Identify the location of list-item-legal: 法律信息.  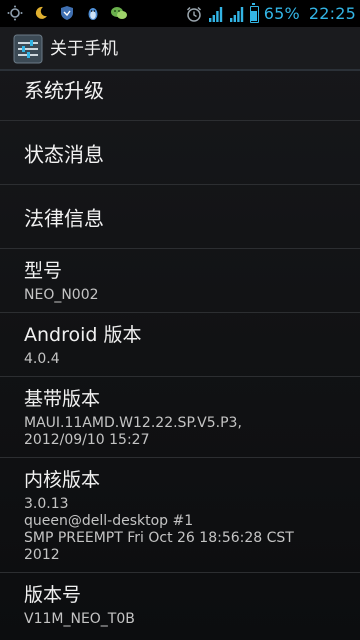
(180, 217).